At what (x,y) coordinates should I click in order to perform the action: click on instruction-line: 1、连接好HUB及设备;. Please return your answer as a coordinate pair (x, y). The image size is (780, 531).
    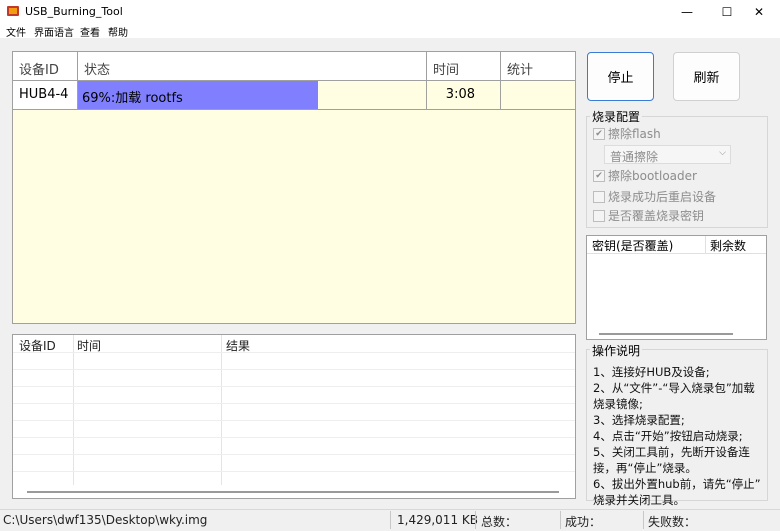
    Looking at the image, I should click on (651, 372).